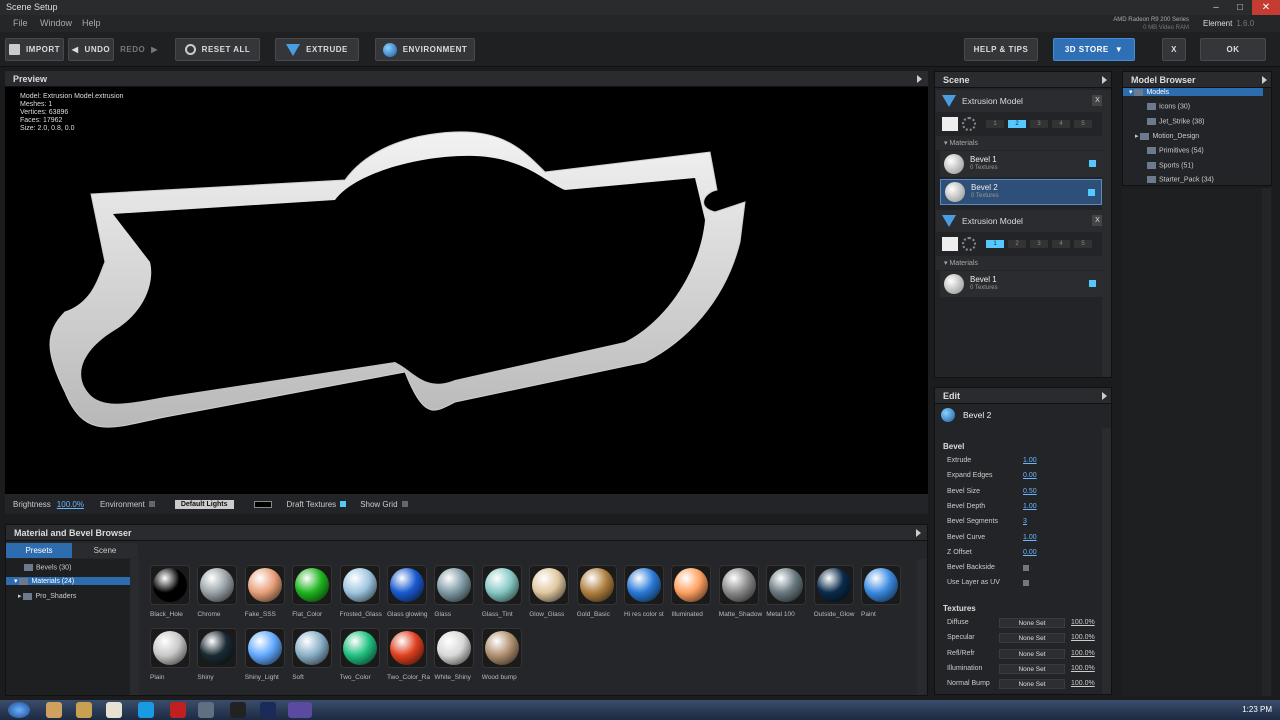 This screenshot has height=720, width=1280. I want to click on right-scrollbar, so click(1266, 442).